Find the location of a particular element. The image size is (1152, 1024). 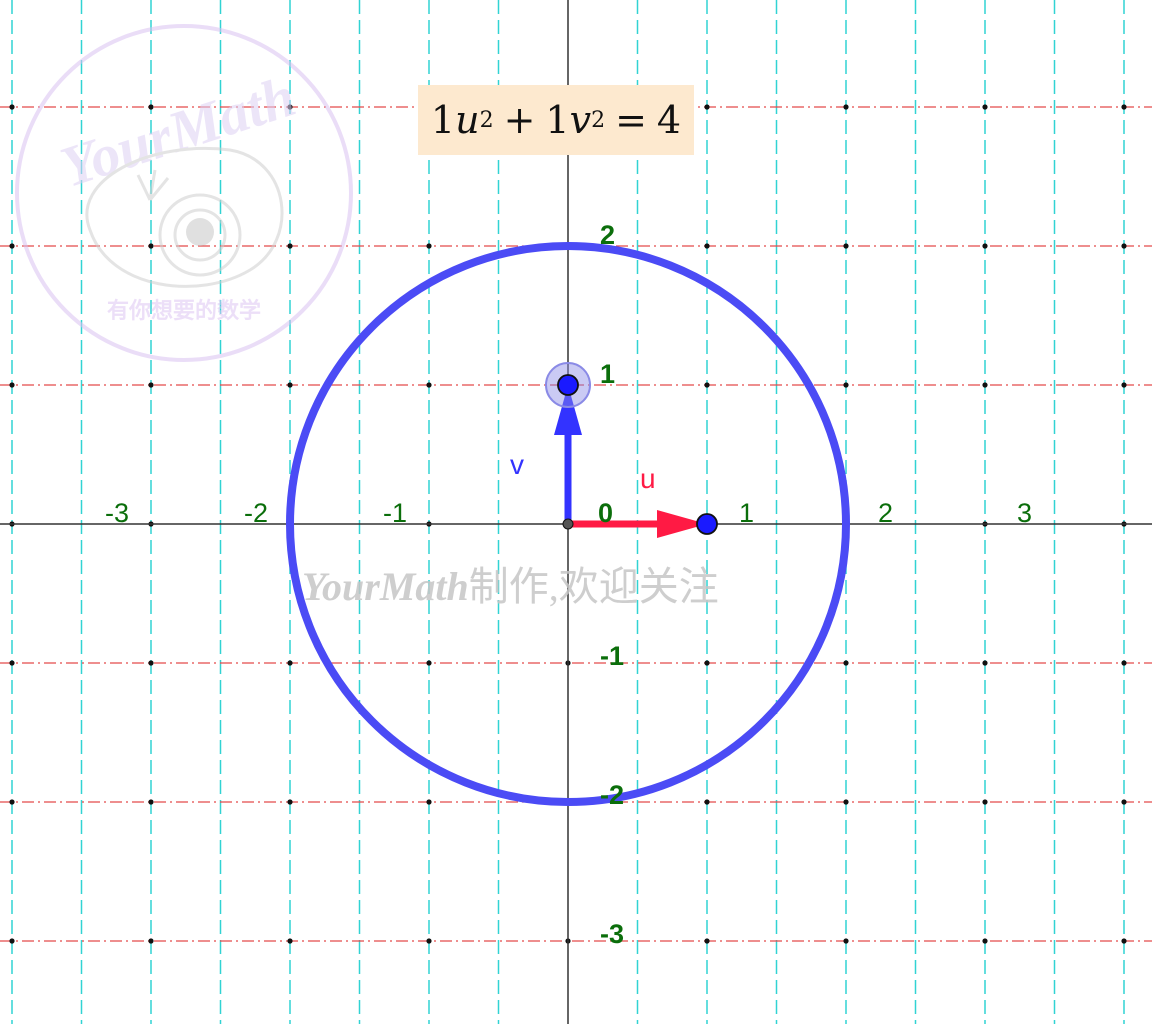

x-tick-label: -3 is located at coordinates (117, 513).